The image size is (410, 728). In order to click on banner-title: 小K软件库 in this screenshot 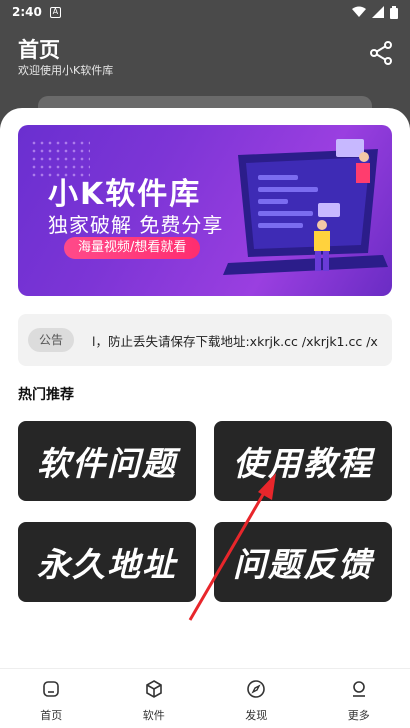, I will do `click(125, 194)`.